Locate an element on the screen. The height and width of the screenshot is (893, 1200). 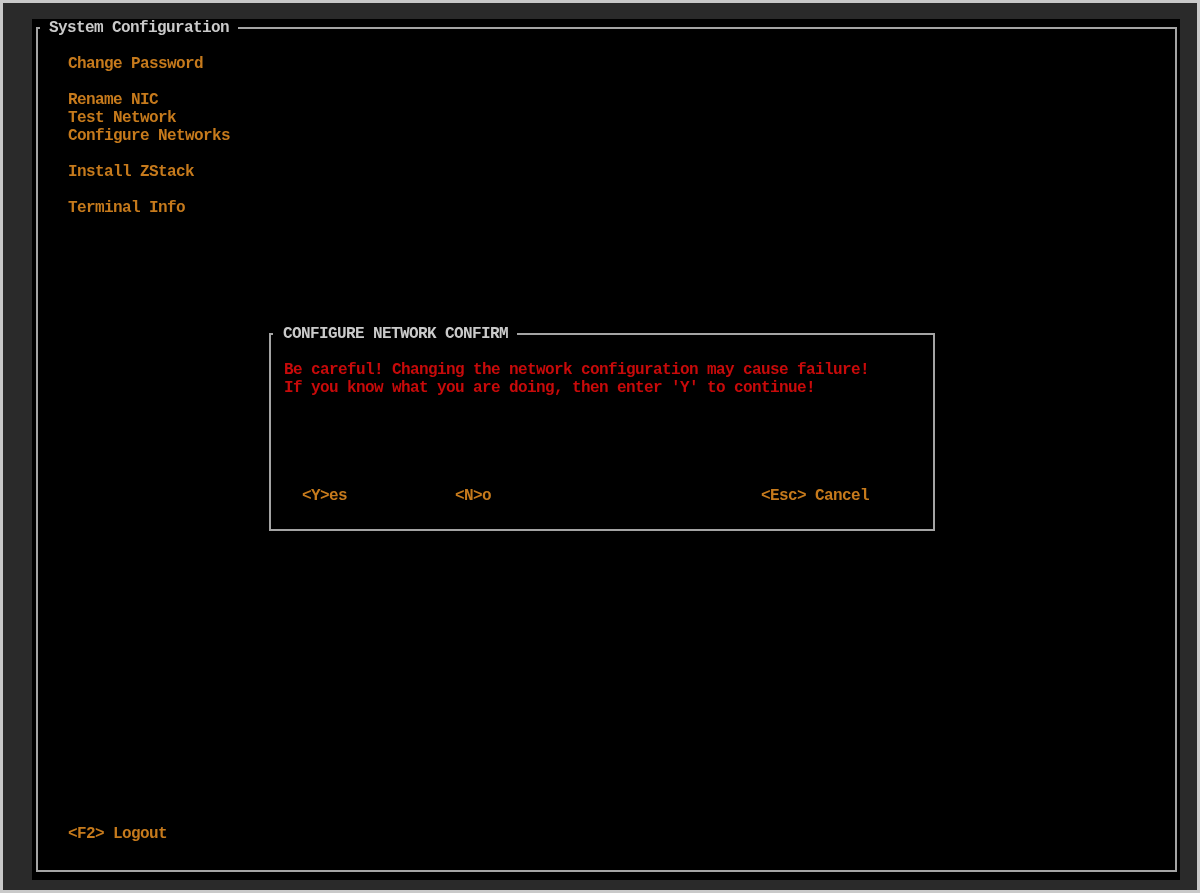
dialog-title: CONFIGURE NETWORK CONFIRM is located at coordinates (396, 334).